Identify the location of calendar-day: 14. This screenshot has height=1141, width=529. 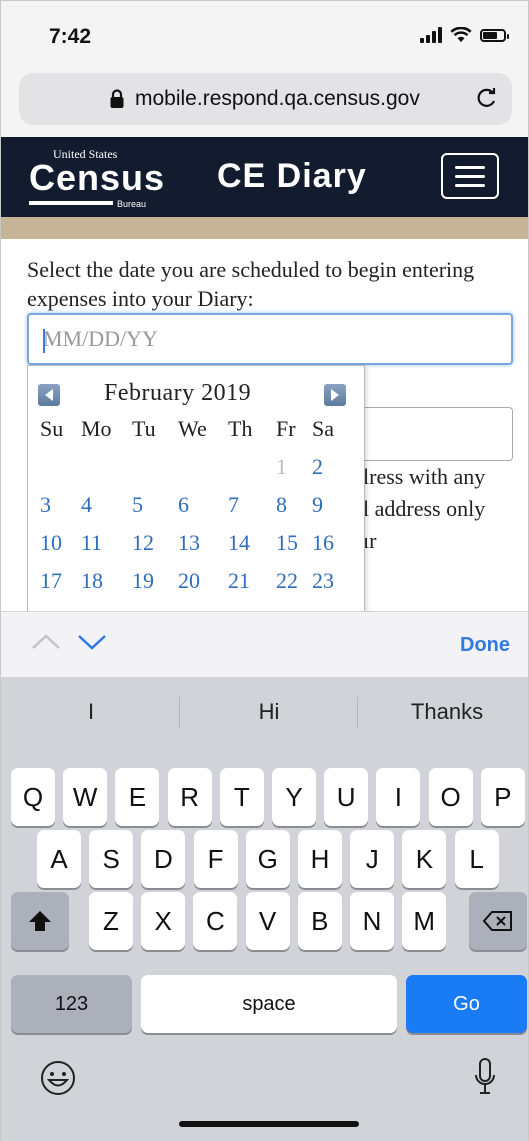
(248, 549).